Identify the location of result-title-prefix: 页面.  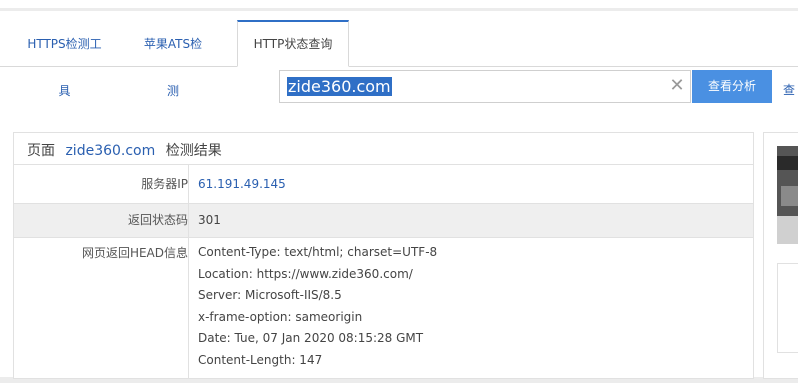
(41, 151).